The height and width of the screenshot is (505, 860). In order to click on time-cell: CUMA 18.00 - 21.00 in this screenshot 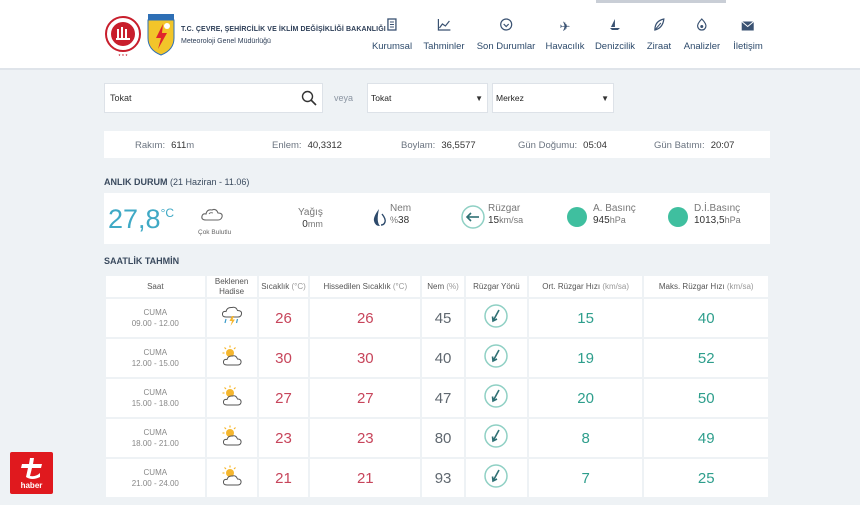, I will do `click(155, 438)`.